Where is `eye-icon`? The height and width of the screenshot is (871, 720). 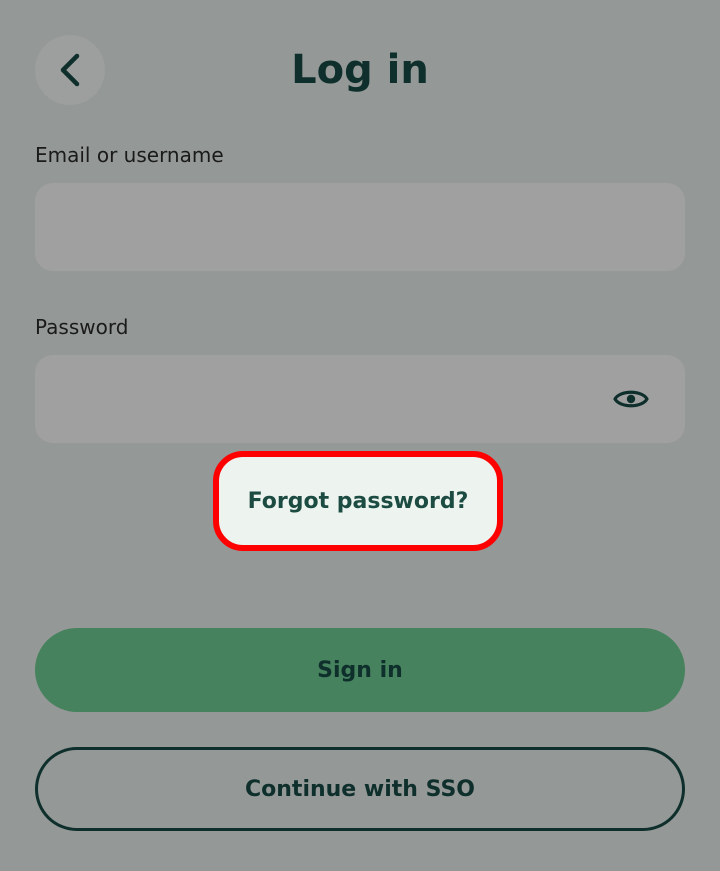
eye-icon is located at coordinates (631, 399).